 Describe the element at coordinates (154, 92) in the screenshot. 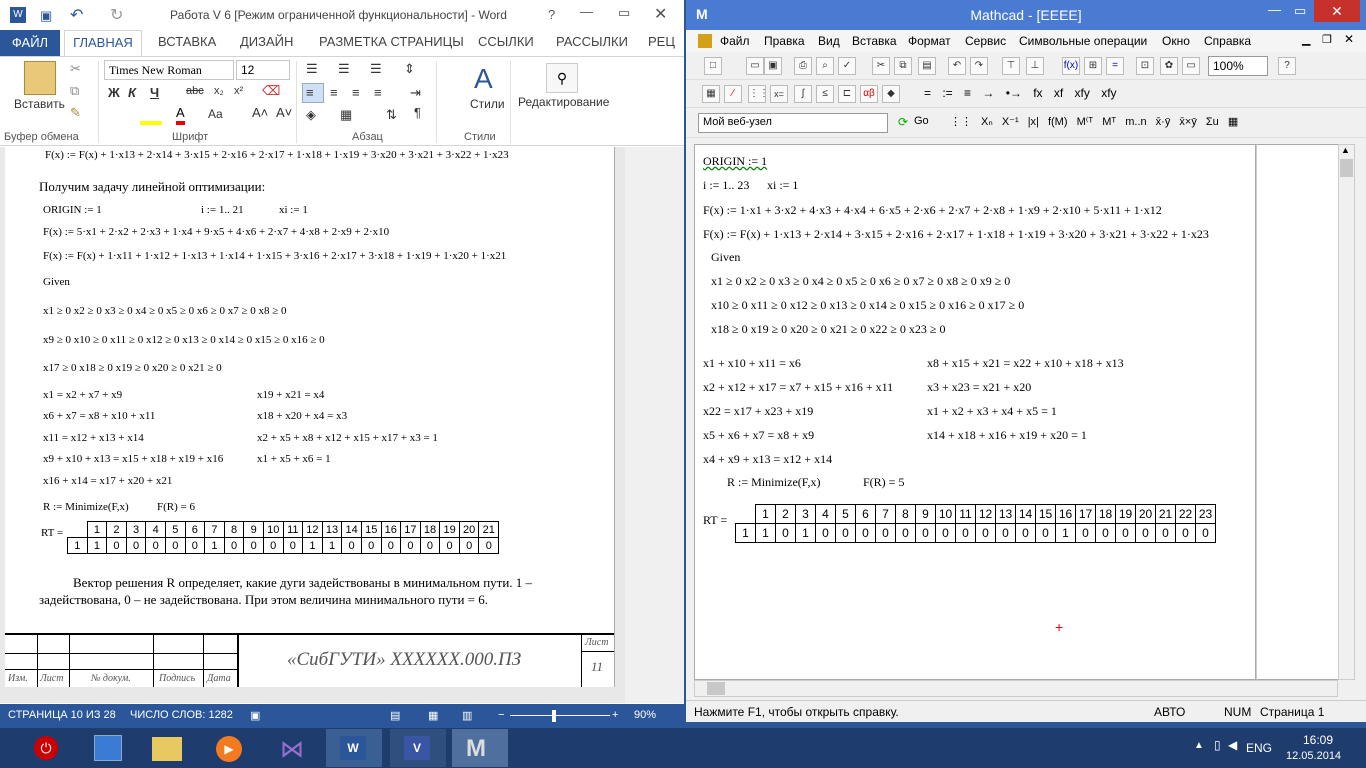

I see `underline-button: Ч` at that location.